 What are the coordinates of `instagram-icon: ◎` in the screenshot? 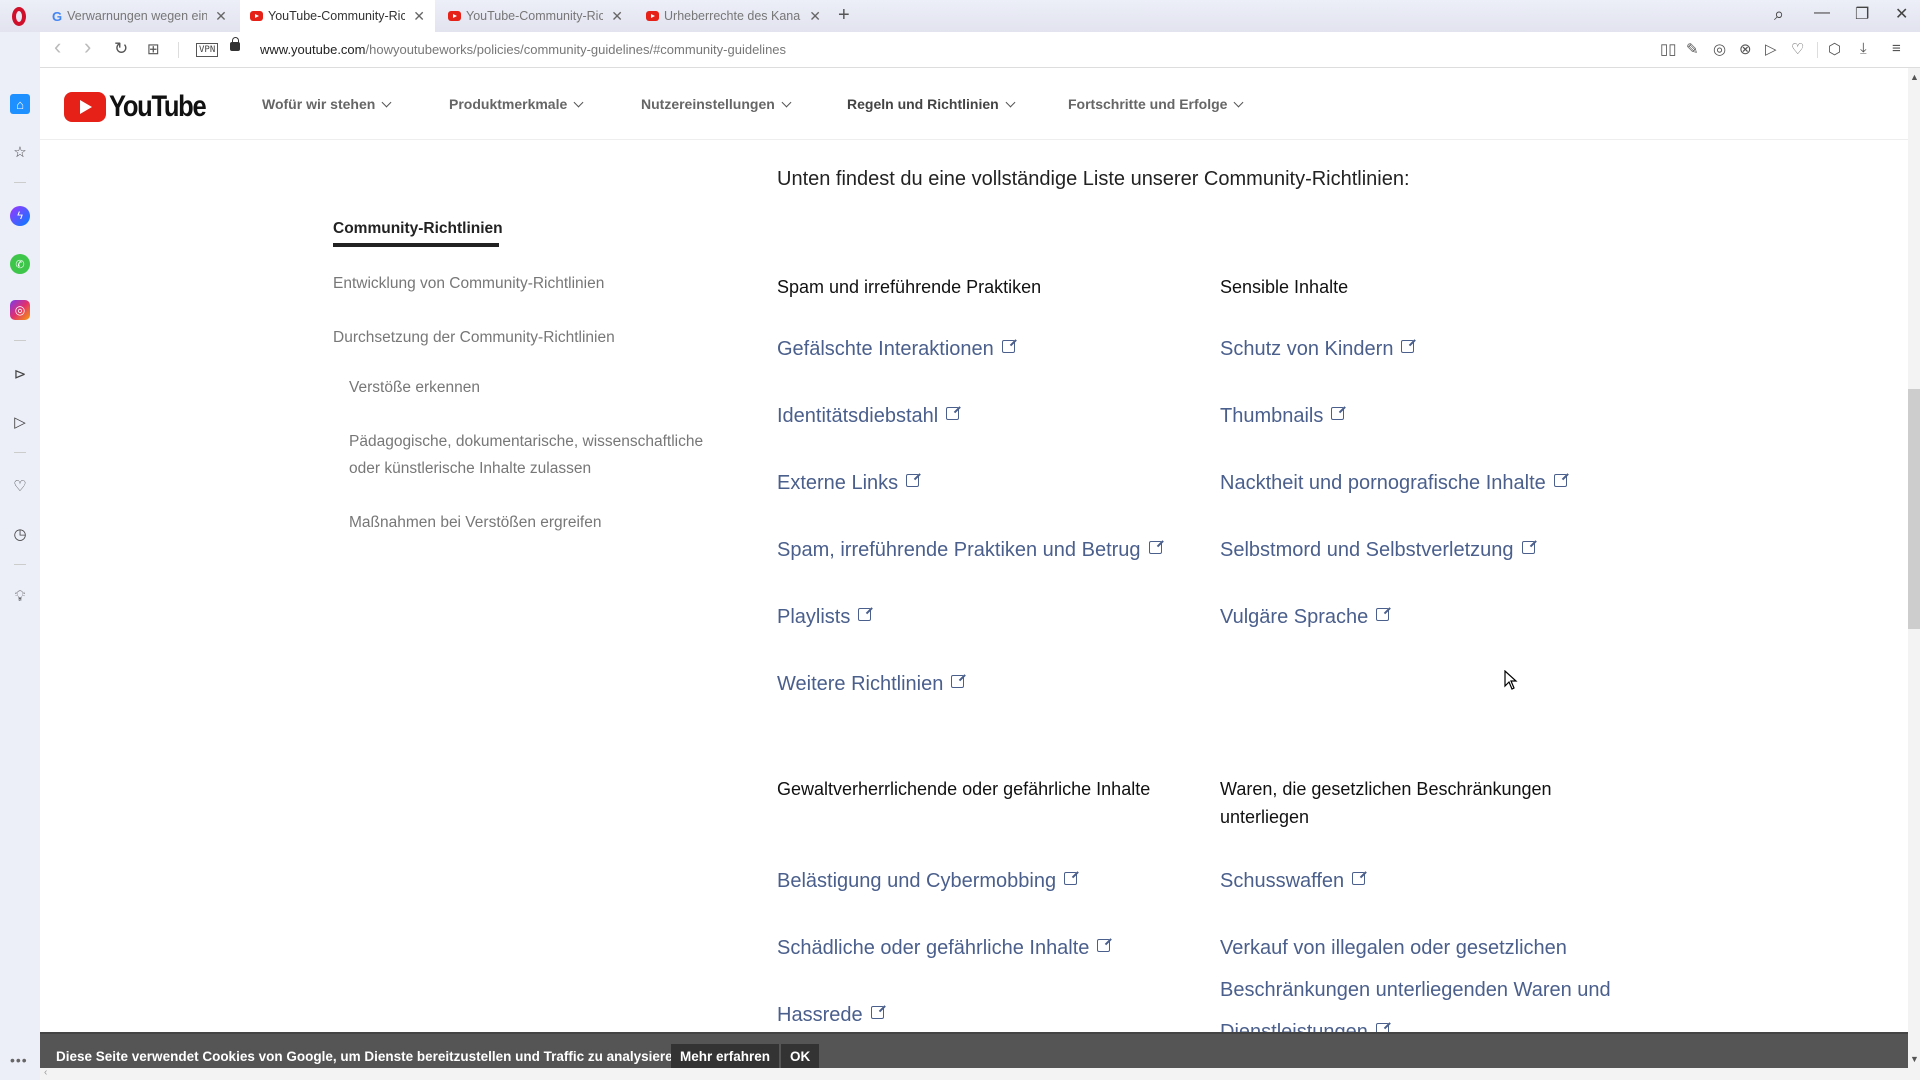 It's located at (20, 310).